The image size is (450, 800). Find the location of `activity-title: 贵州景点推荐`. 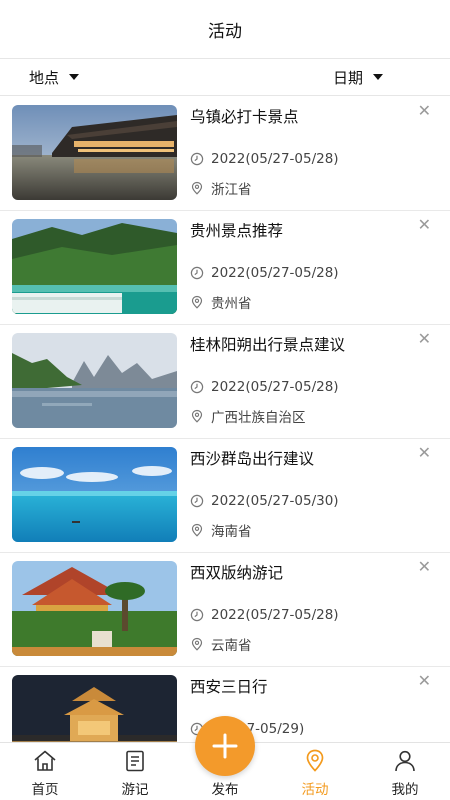

activity-title: 贵州景点推荐 is located at coordinates (237, 231).